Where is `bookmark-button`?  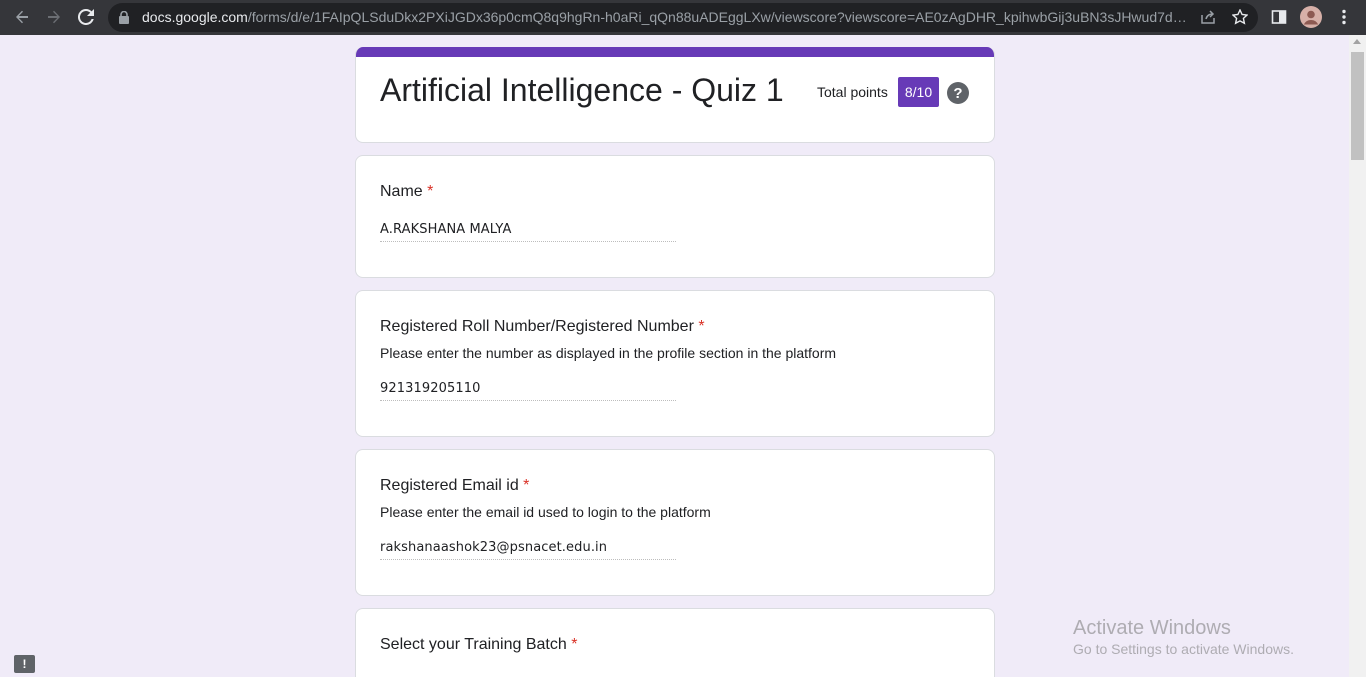 bookmark-button is located at coordinates (1240, 17).